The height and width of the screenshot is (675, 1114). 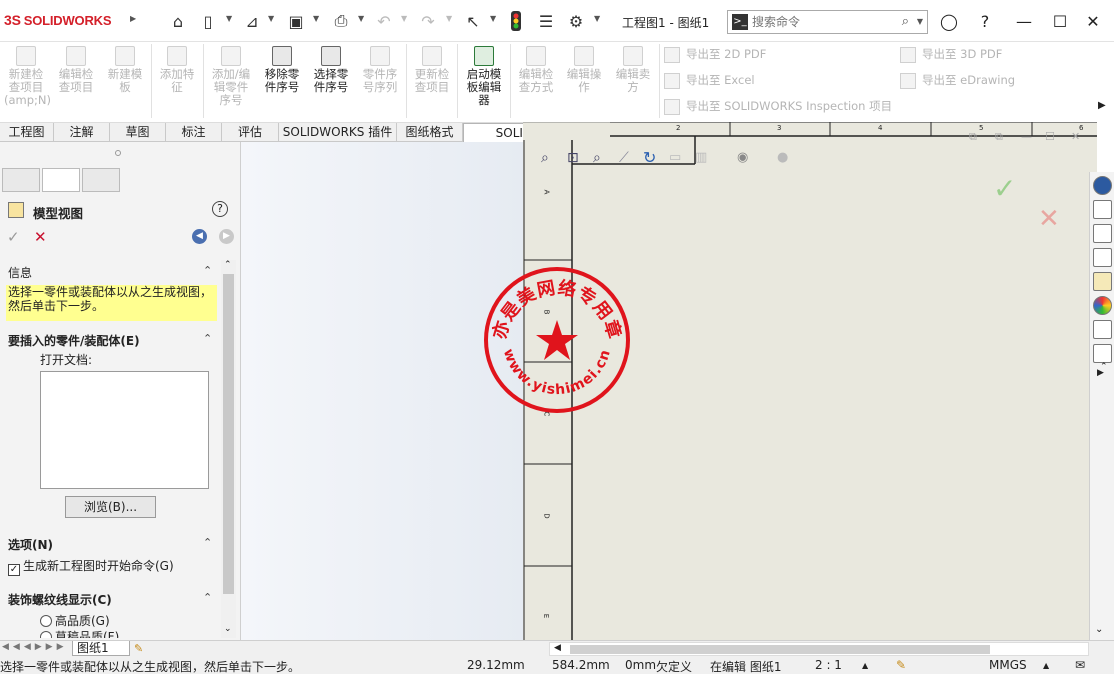 I want to click on select-balloon-button: 选择零 件序号, so click(x=331, y=70).